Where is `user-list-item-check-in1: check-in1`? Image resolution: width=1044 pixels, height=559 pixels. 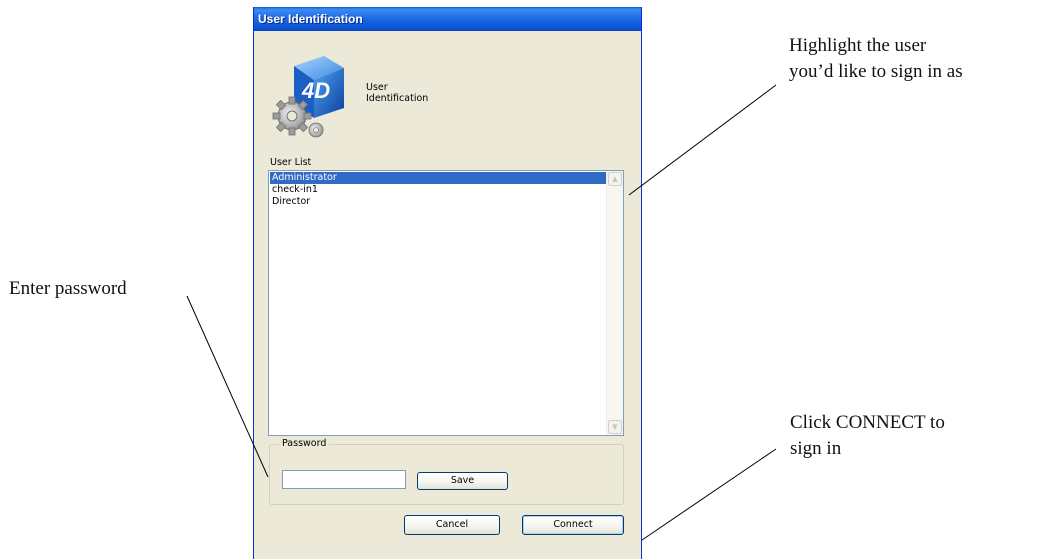 user-list-item-check-in1: check-in1 is located at coordinates (438, 190).